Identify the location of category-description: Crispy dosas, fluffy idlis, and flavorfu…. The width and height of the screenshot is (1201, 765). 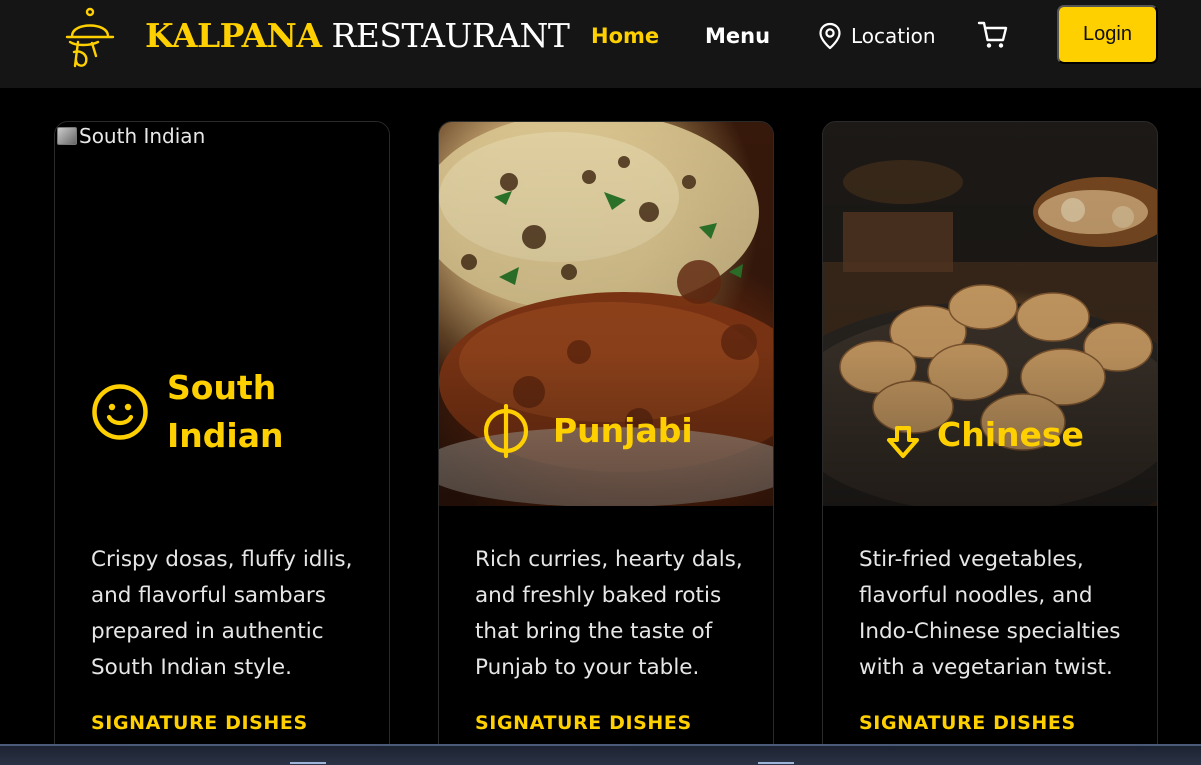
(222, 613).